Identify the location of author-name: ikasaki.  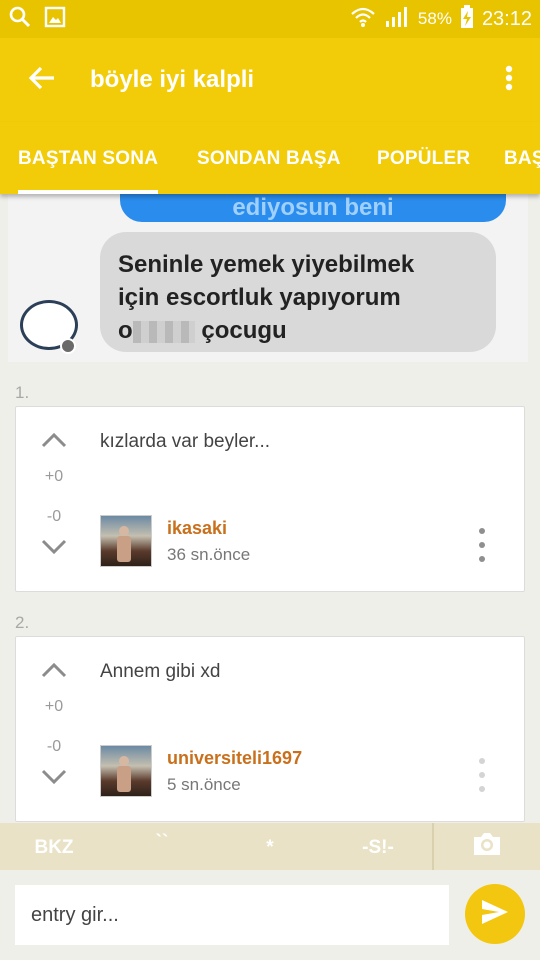
(197, 528).